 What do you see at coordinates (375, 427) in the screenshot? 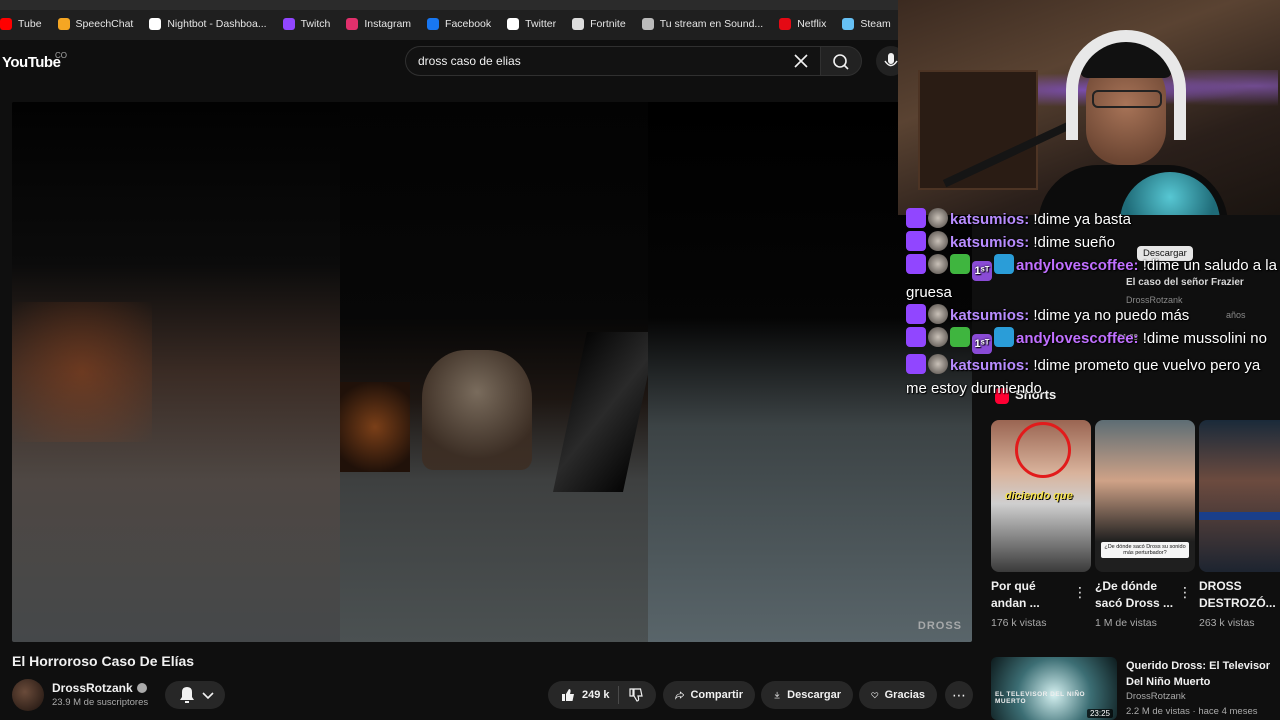
I see `video-scene-wood` at bounding box center [375, 427].